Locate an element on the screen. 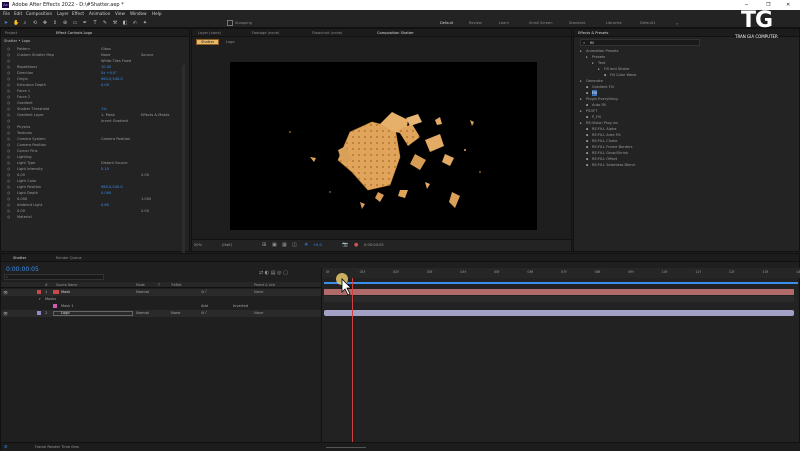 This screenshot has height=451, width=800. clone-stamp-tool-icon: ⚒ is located at coordinates (115, 23).